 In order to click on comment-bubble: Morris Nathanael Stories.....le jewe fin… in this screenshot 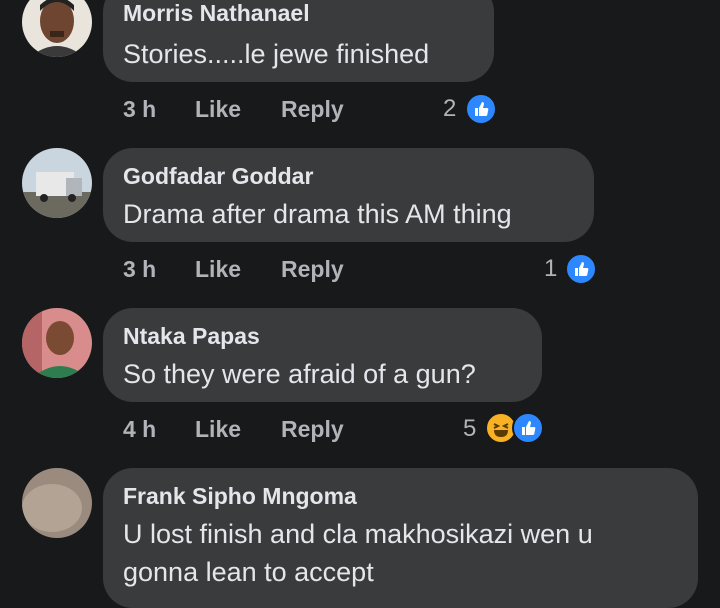, I will do `click(298, 41)`.